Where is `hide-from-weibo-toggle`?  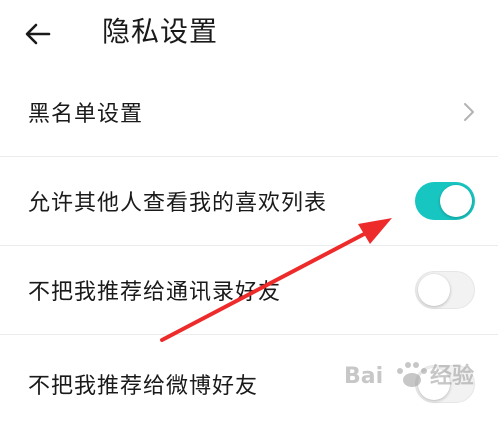
hide-from-weibo-toggle is located at coordinates (445, 384).